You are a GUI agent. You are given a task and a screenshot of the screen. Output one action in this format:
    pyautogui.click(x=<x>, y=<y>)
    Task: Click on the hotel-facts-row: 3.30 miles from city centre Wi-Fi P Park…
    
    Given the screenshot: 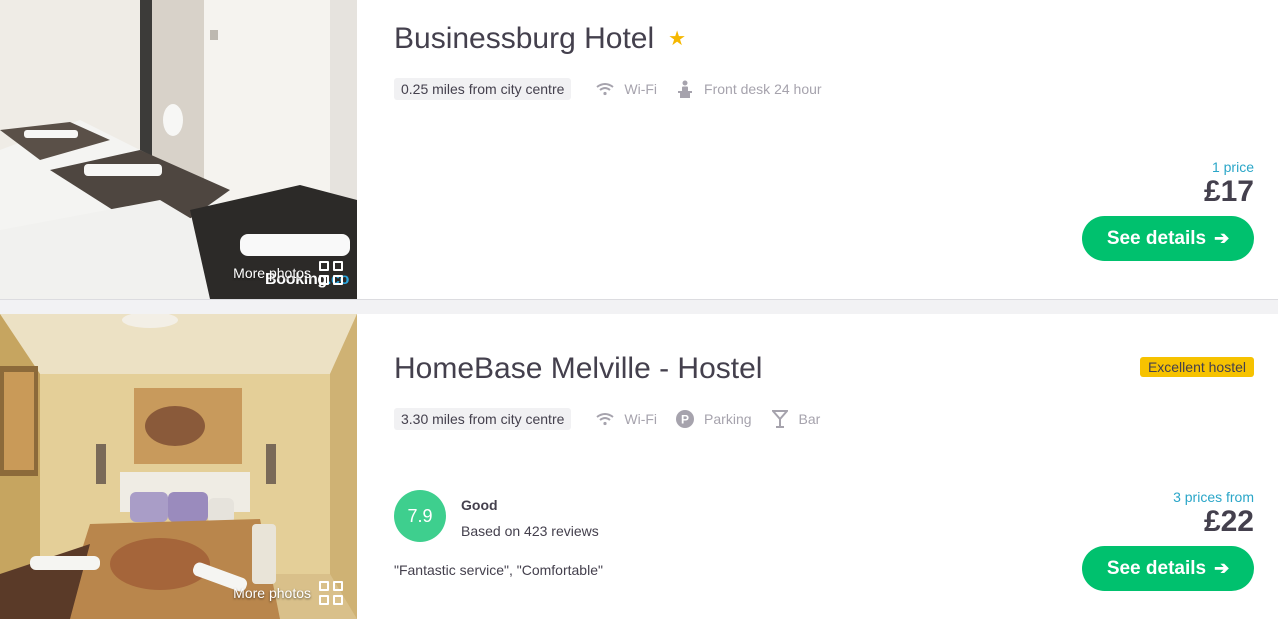 What is the action you would take?
    pyautogui.click(x=607, y=419)
    